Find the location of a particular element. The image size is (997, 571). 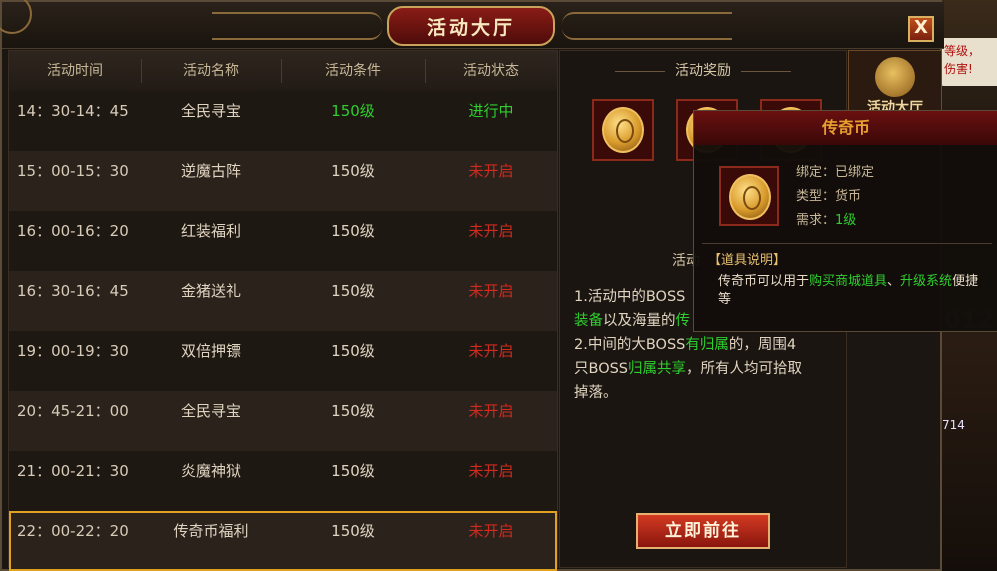

chat-bubble: 等级， 伤害! is located at coordinates (967, 62).